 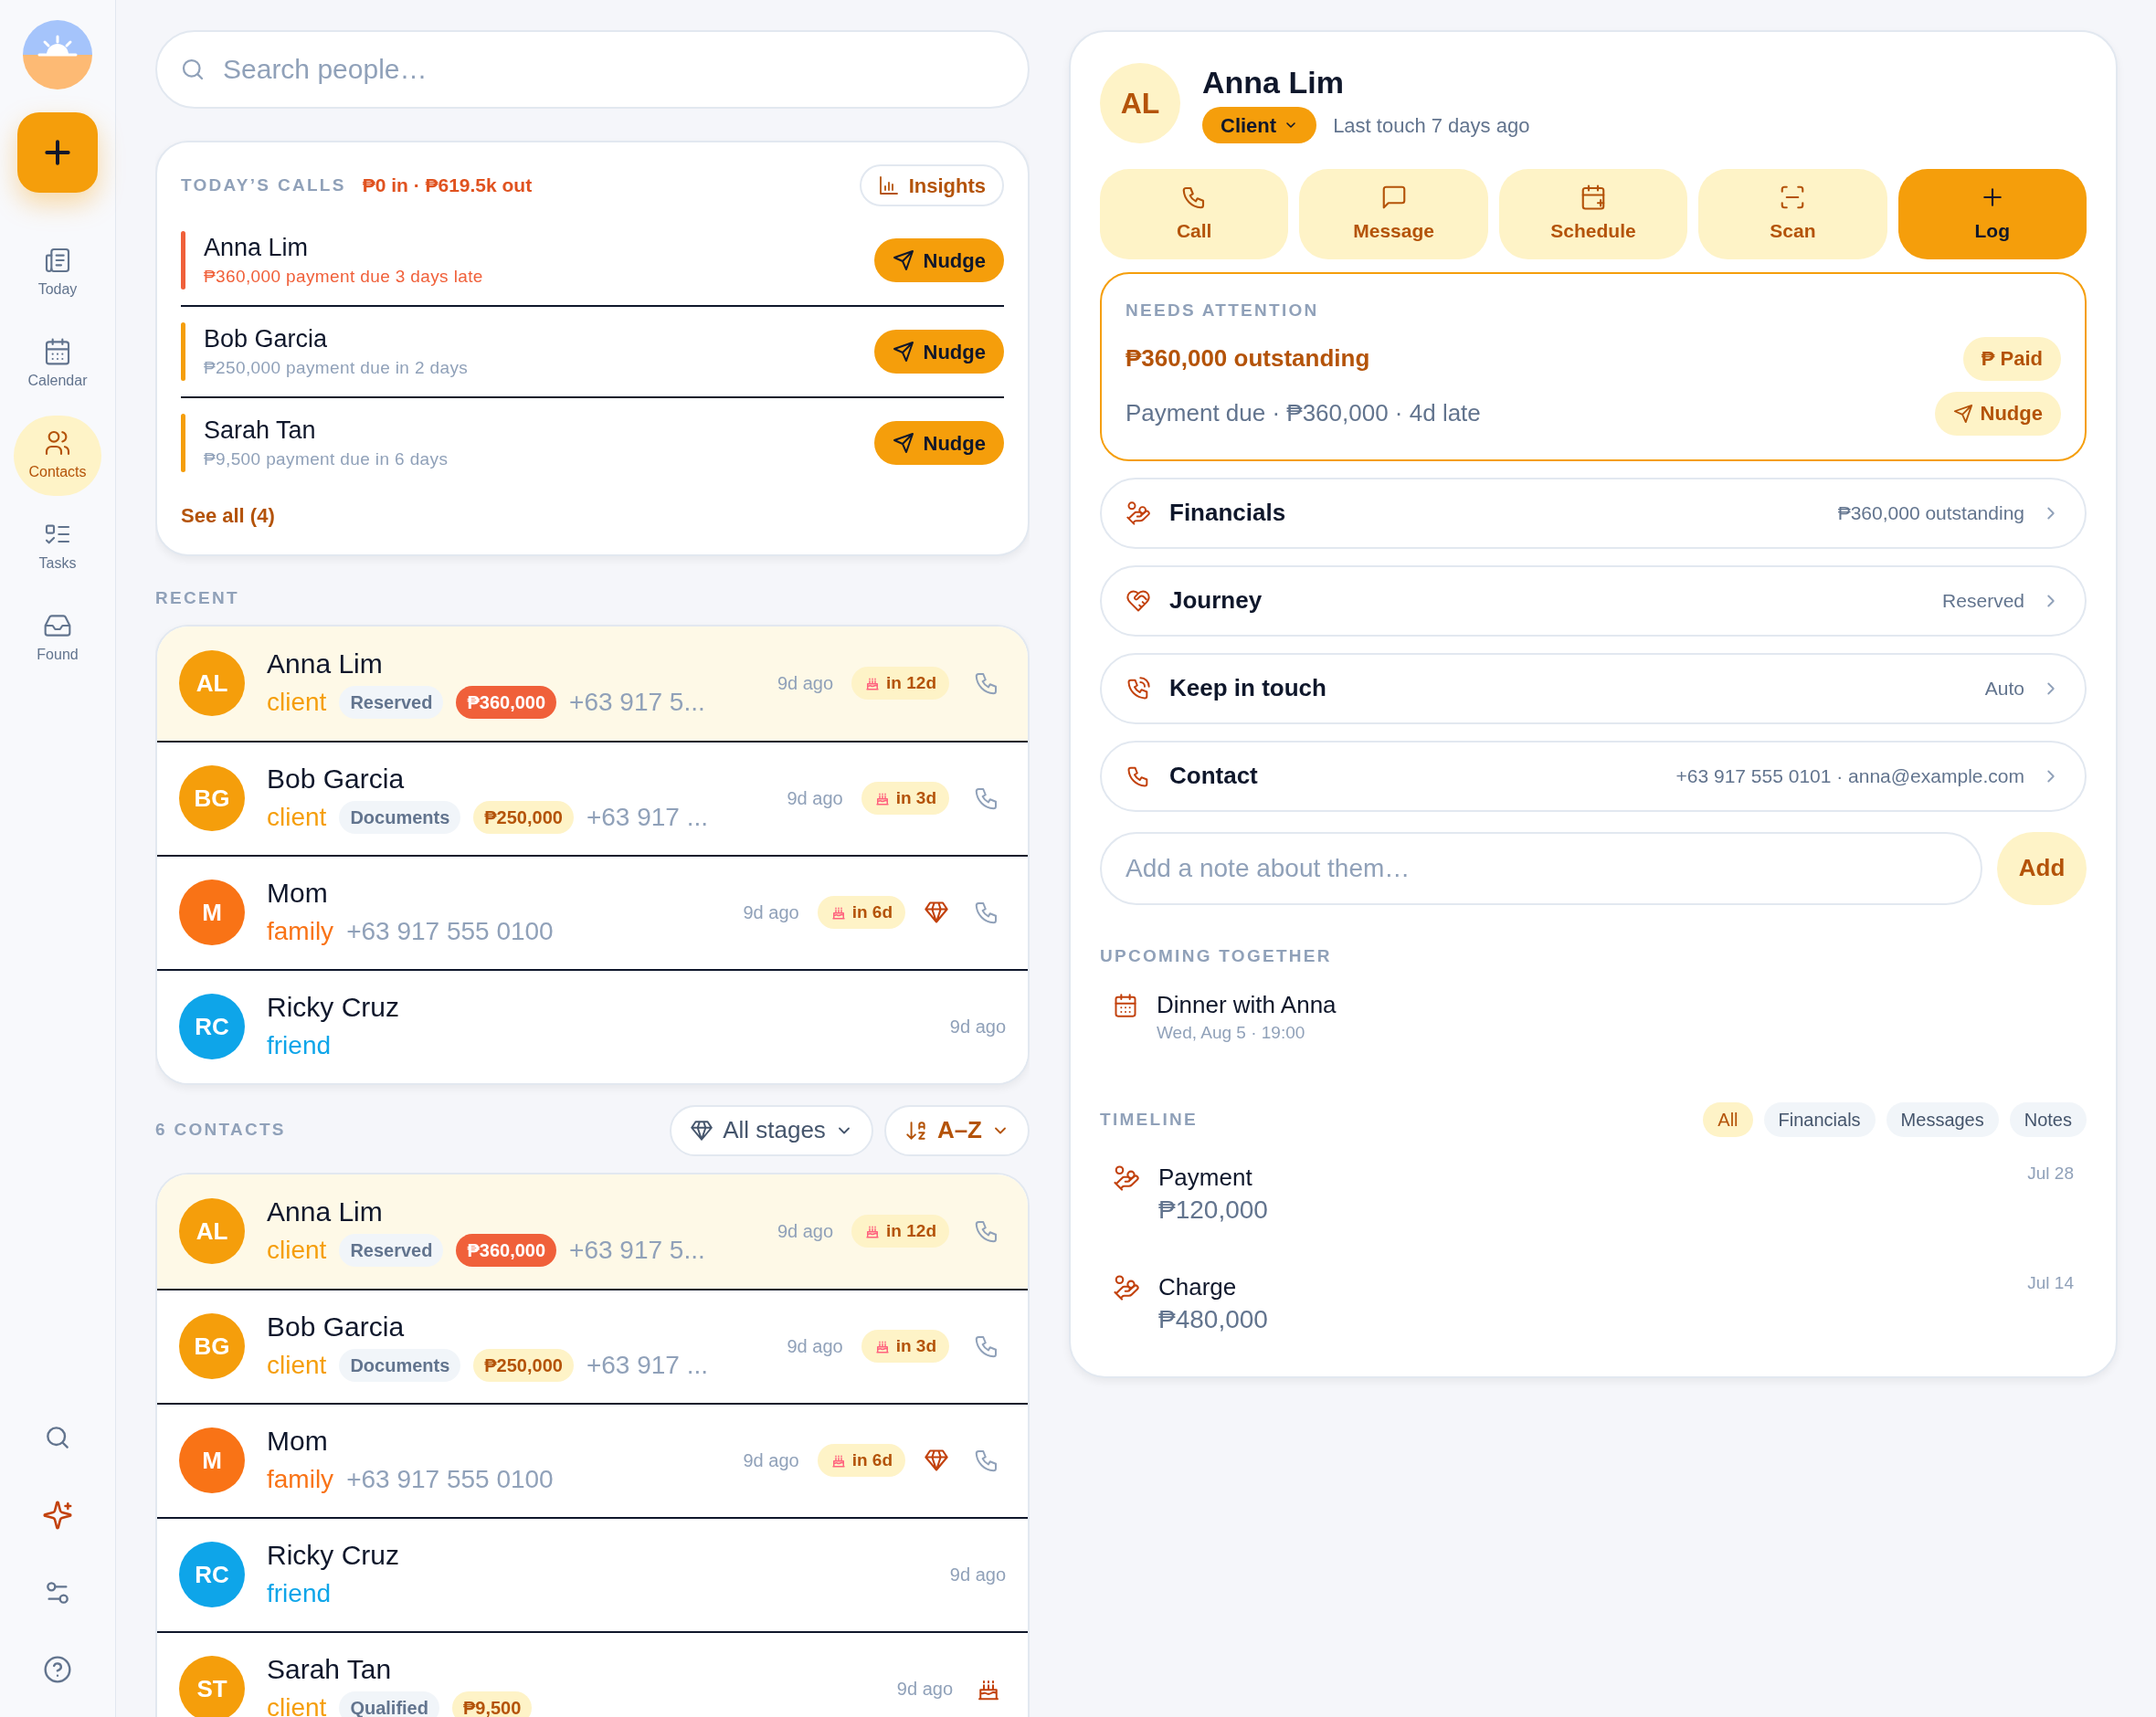 I want to click on contact-name: Bob Garcia, so click(x=336, y=1327).